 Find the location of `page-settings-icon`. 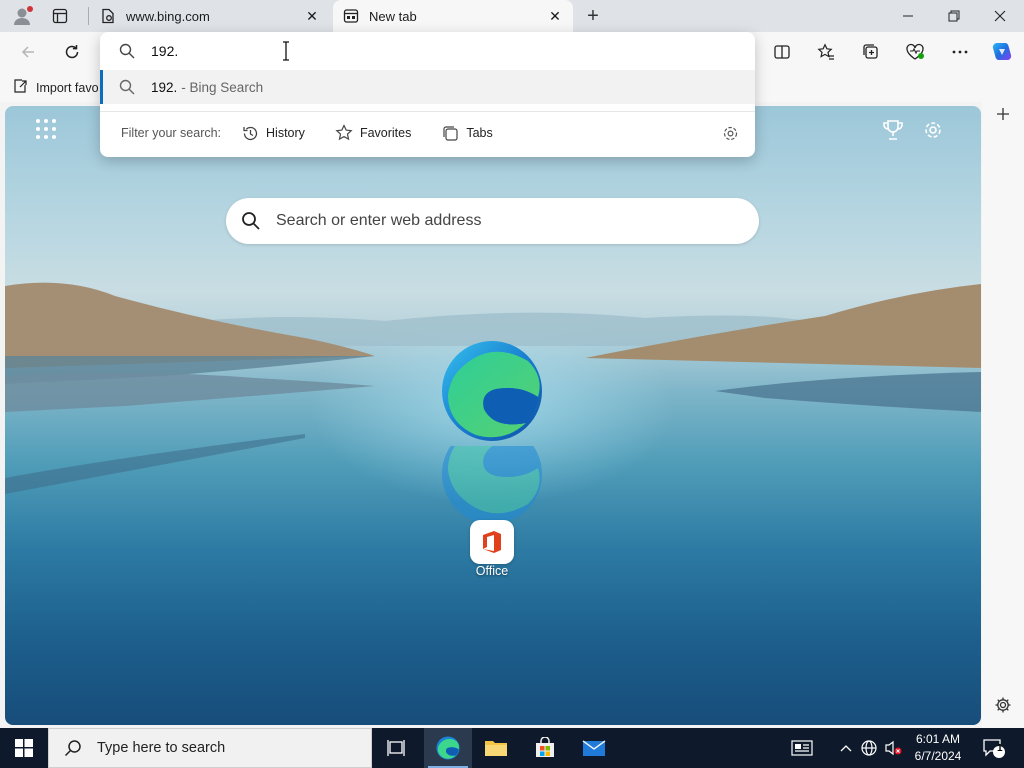

page-settings-icon is located at coordinates (933, 130).